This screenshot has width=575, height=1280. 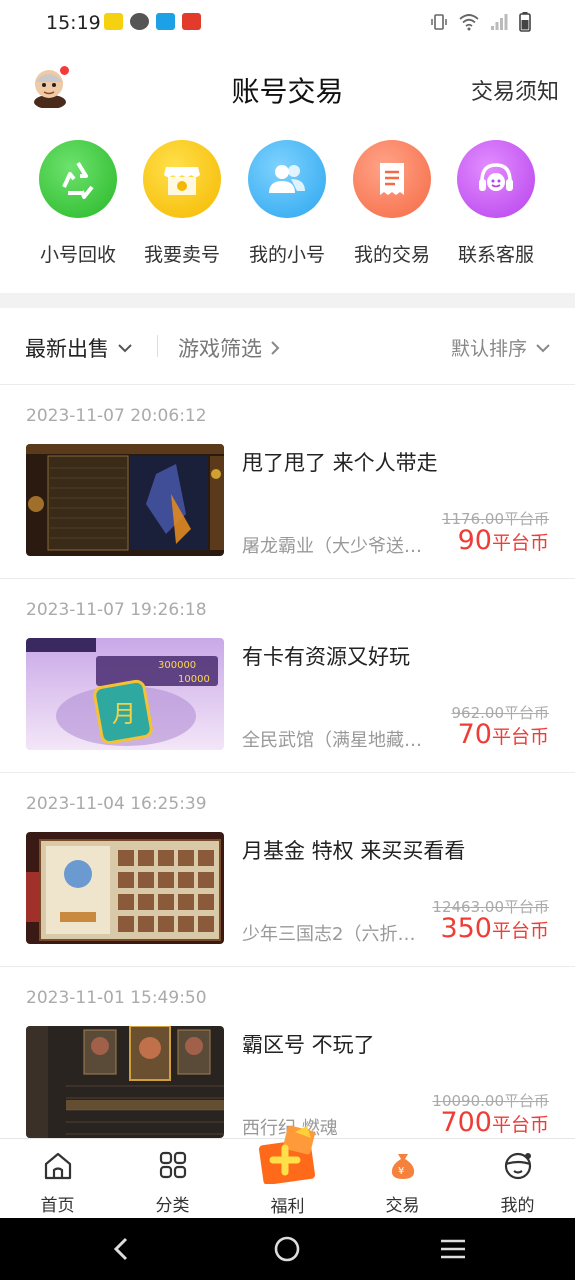 I want to click on listing-time: 2023-11-07 19:26:18, so click(x=116, y=610).